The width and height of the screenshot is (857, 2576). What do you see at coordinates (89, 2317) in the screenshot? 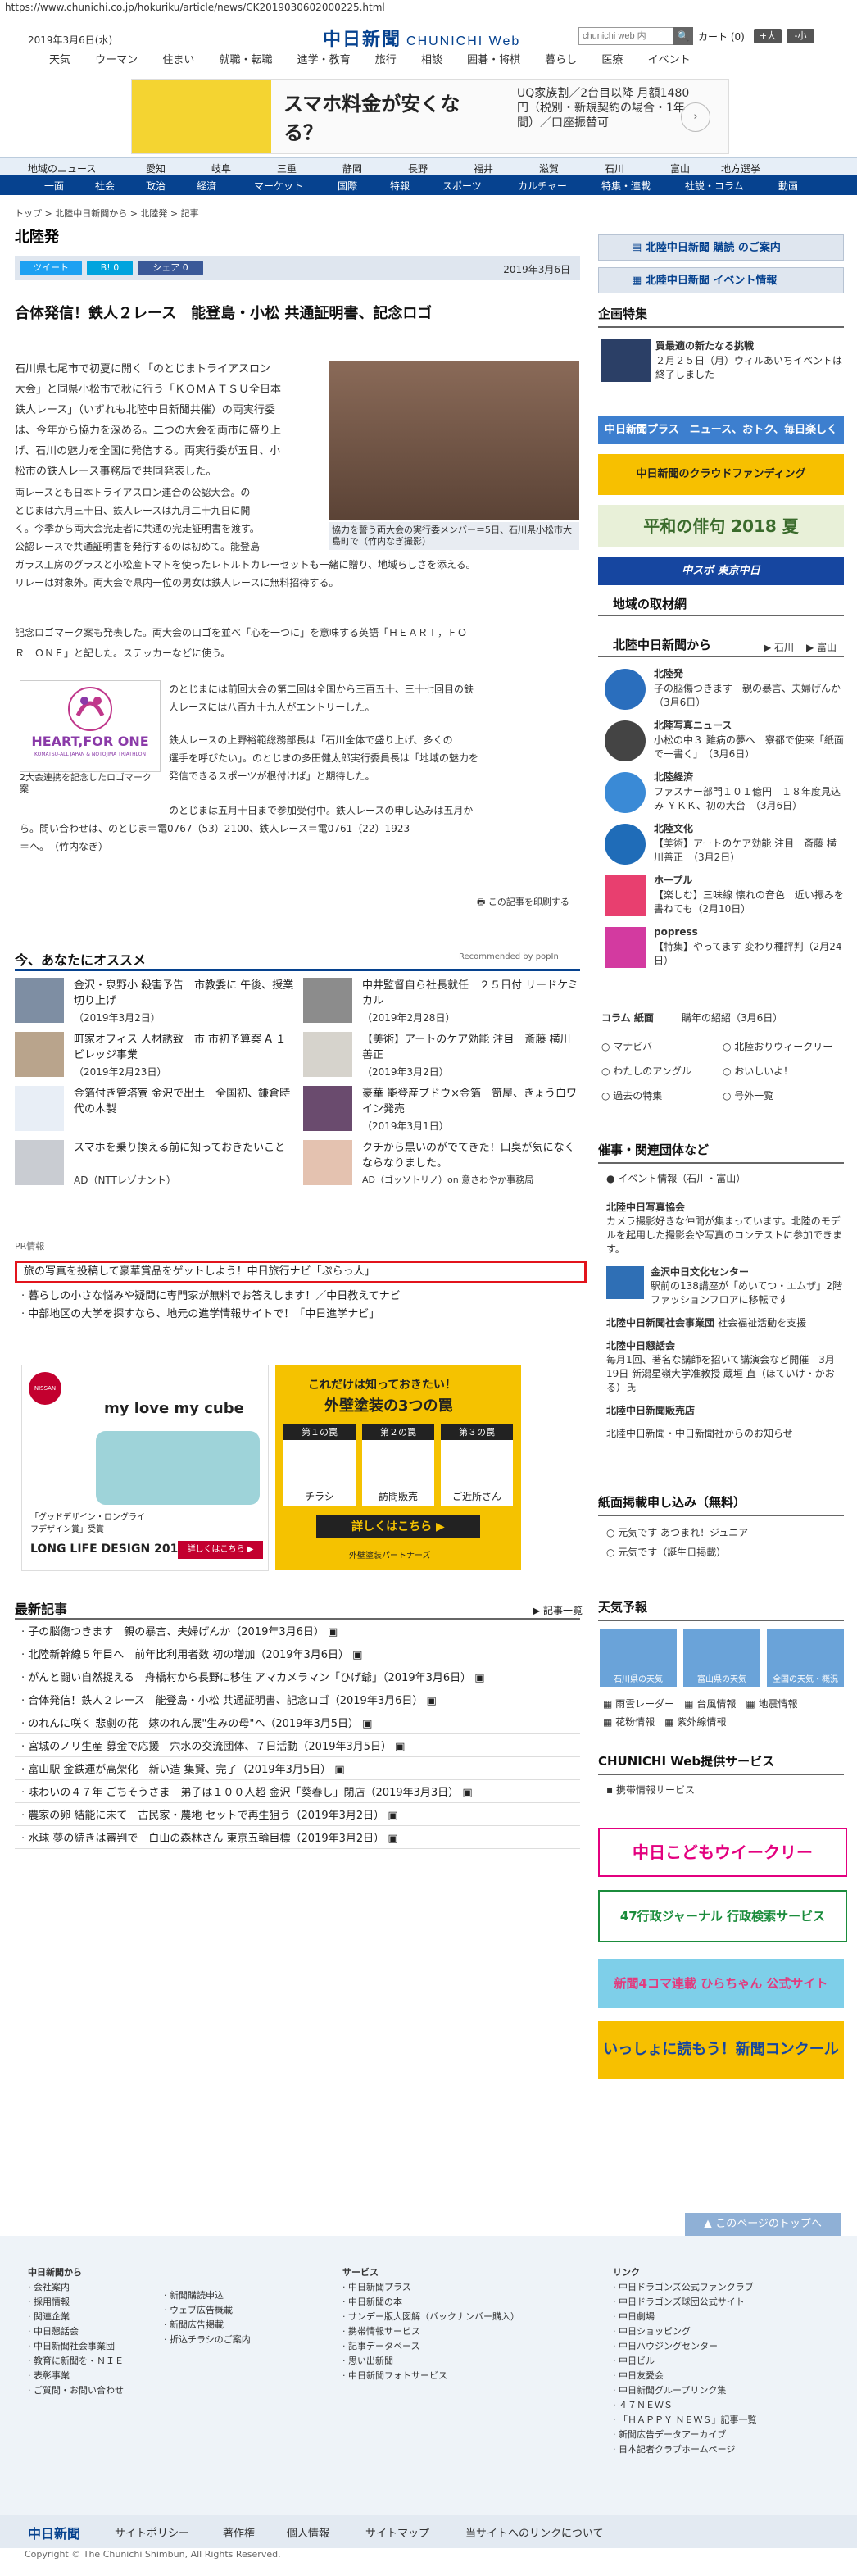
I see `footer-link: · 関連企業` at bounding box center [89, 2317].